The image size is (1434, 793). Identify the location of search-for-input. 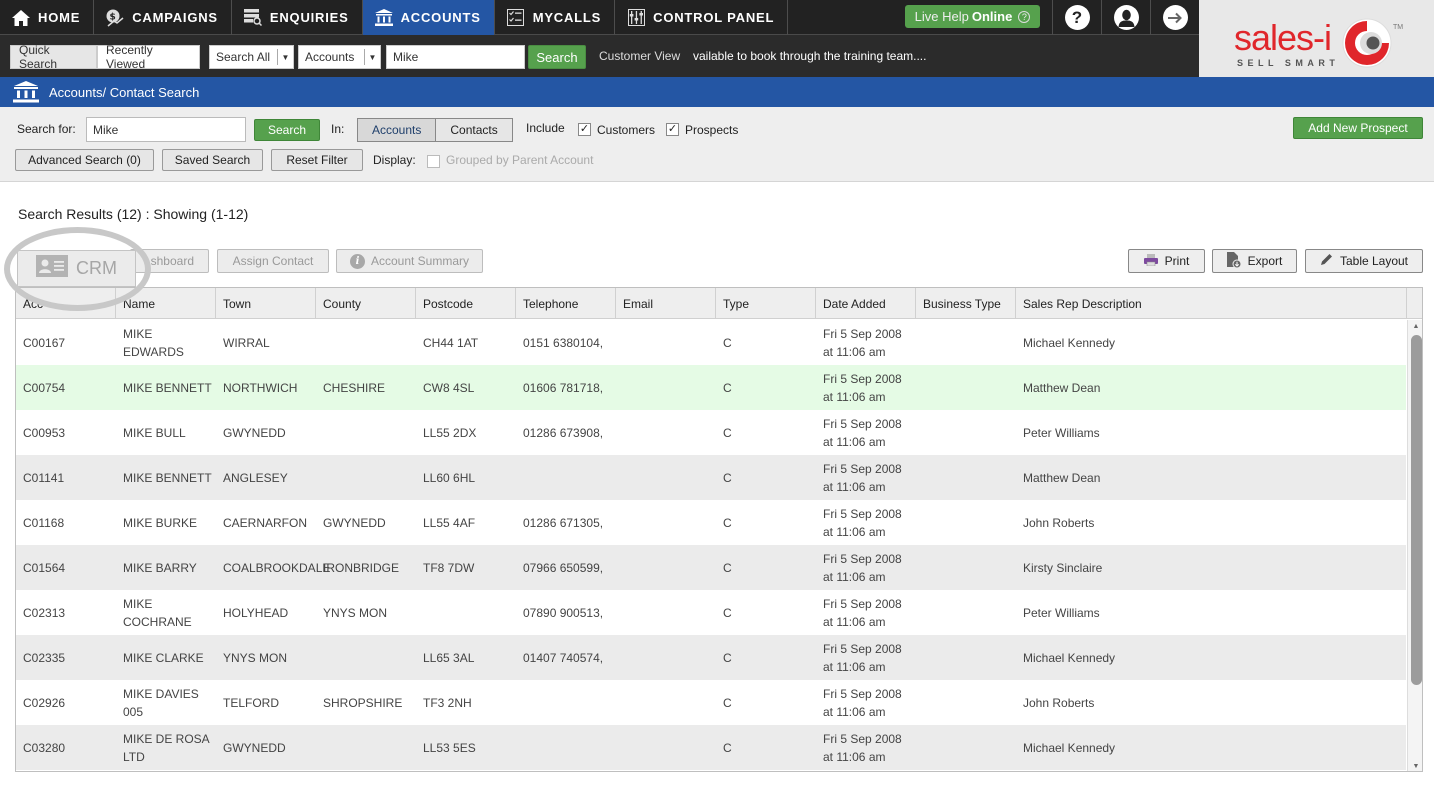
(166, 129).